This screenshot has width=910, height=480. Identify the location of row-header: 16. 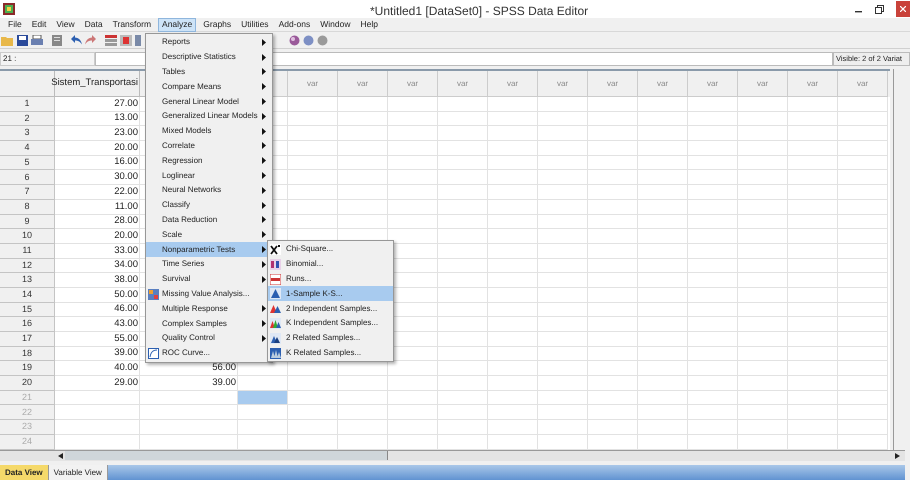
(27, 324).